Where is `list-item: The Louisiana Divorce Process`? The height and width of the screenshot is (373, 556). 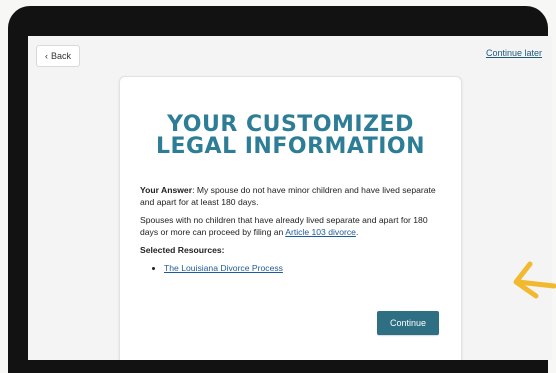 list-item: The Louisiana Divorce Process is located at coordinates (304, 268).